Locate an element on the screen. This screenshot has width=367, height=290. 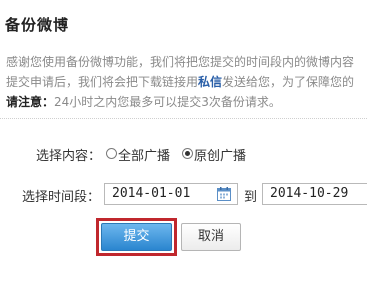
content-select-label: 选择内容： is located at coordinates (69, 156).